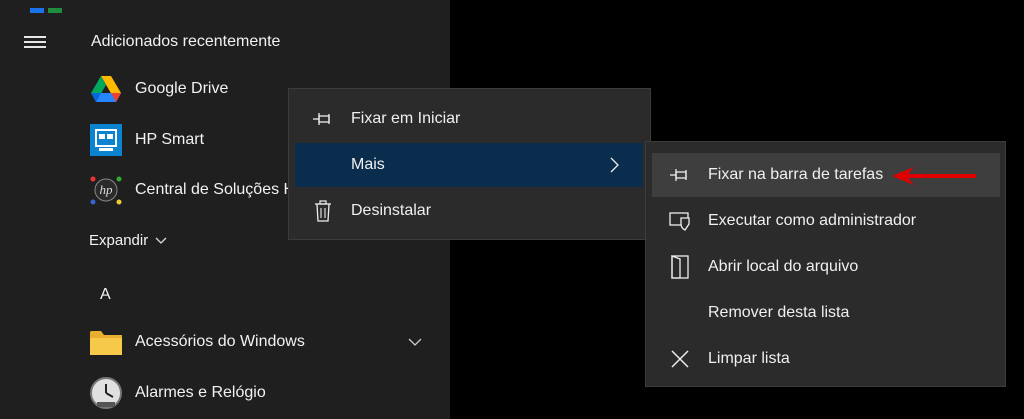 The height and width of the screenshot is (419, 1024). I want to click on alphabet-heading-a: A, so click(105, 295).